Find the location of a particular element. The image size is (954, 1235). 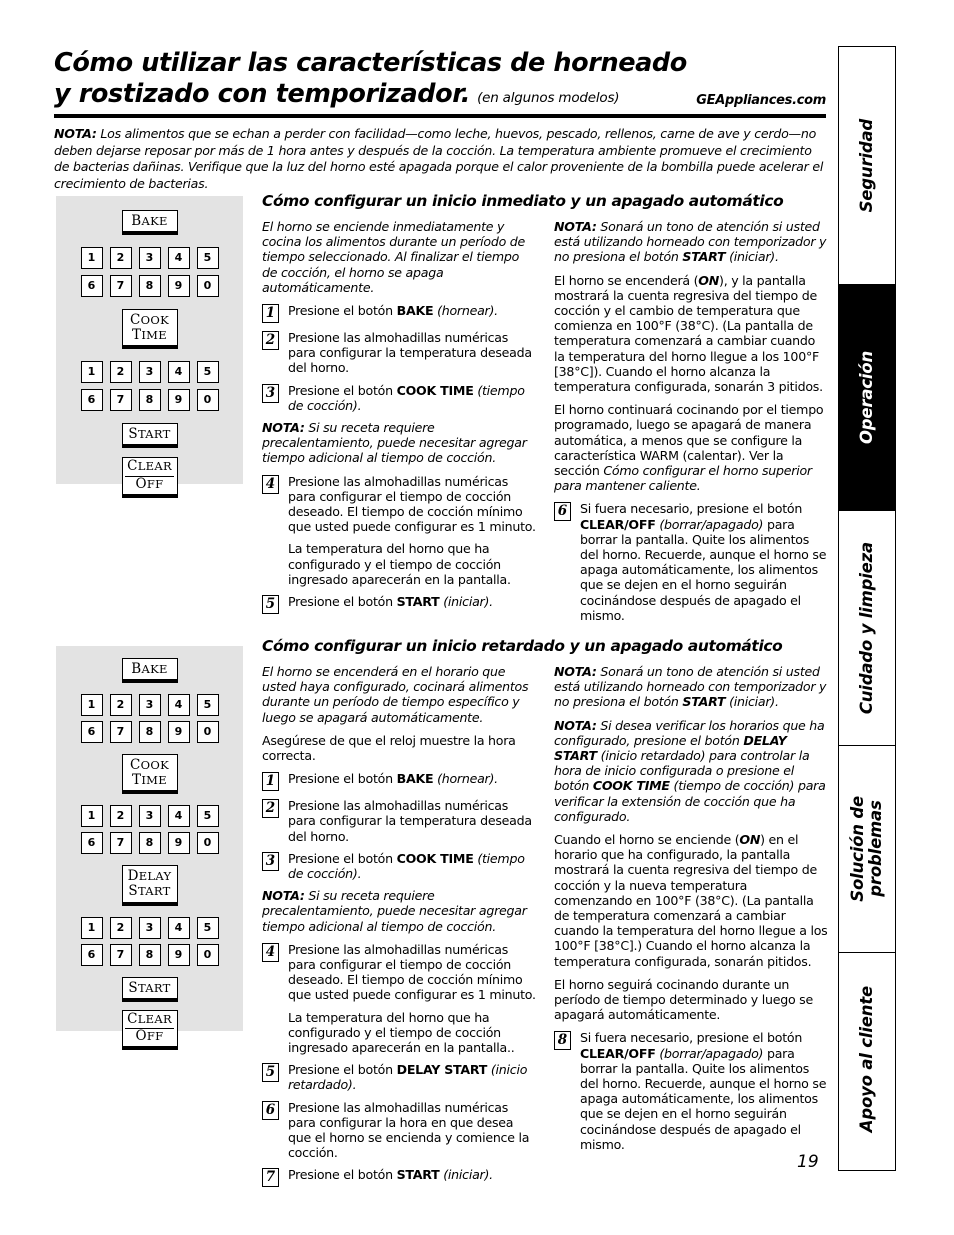

page-subtitle: (en algunos modelos) is located at coordinates (548, 98).